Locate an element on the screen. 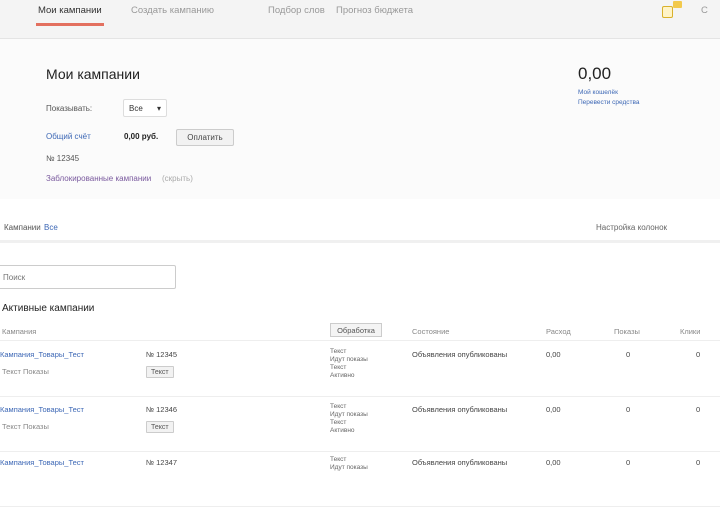 Image resolution: width=720 pixels, height=507 pixels. campaign-filter-row: Кампании Все Настройка колонок is located at coordinates (360, 227).